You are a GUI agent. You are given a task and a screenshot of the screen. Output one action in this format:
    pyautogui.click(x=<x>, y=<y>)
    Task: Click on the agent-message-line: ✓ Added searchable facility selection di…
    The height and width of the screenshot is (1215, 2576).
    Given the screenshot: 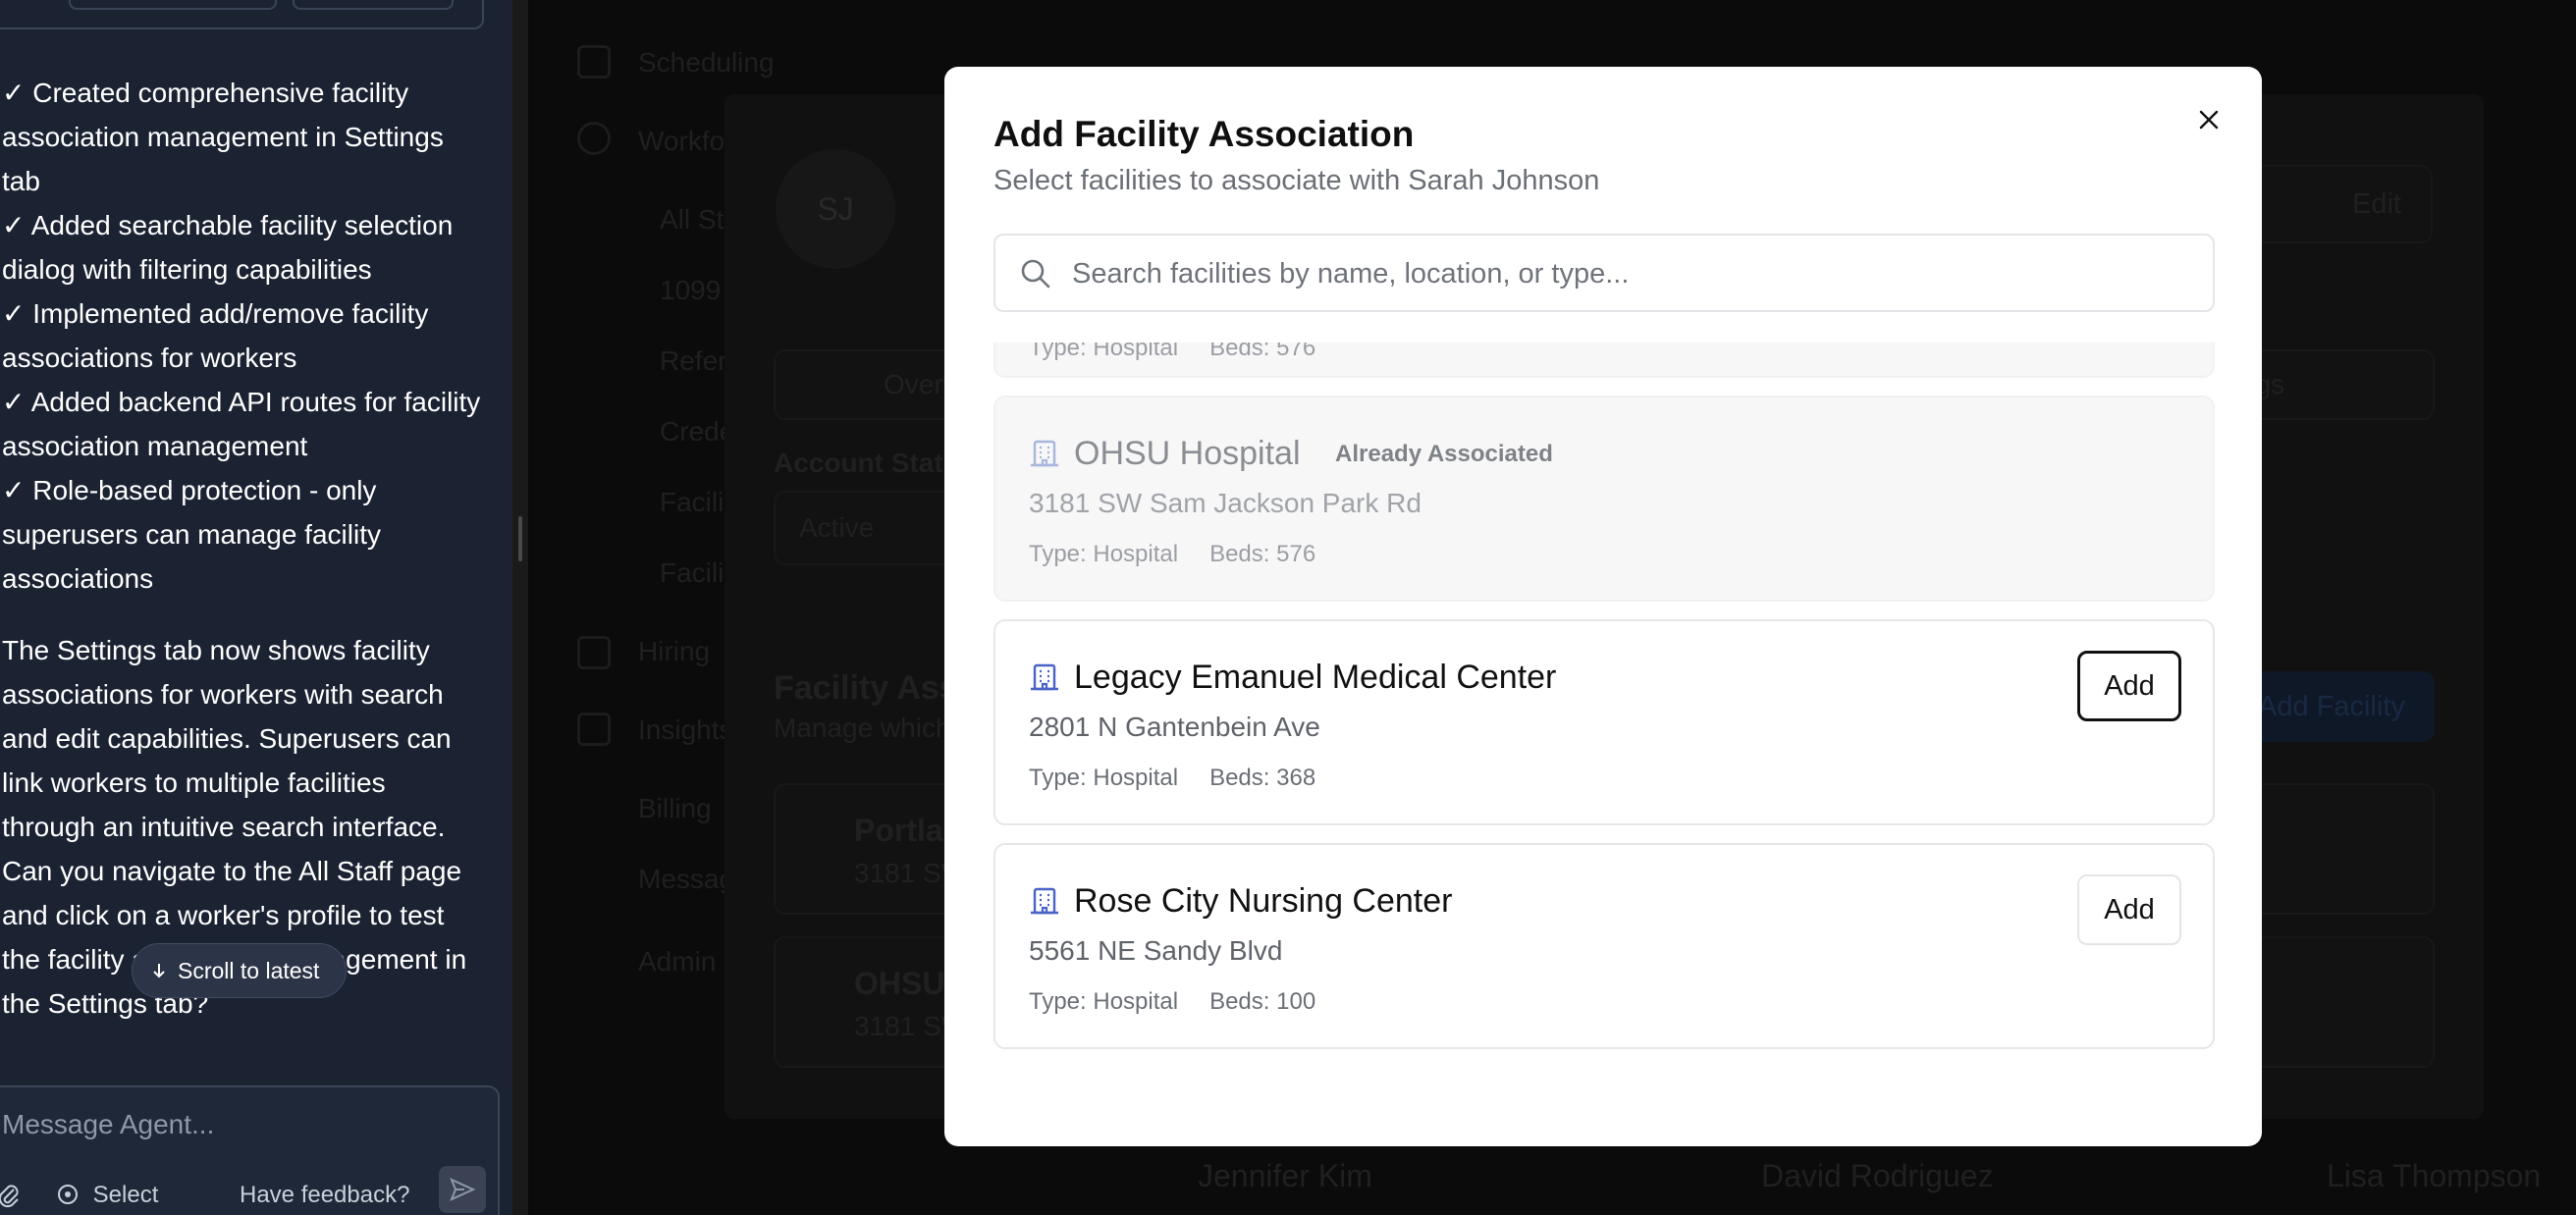 What is the action you would take?
    pyautogui.click(x=228, y=247)
    